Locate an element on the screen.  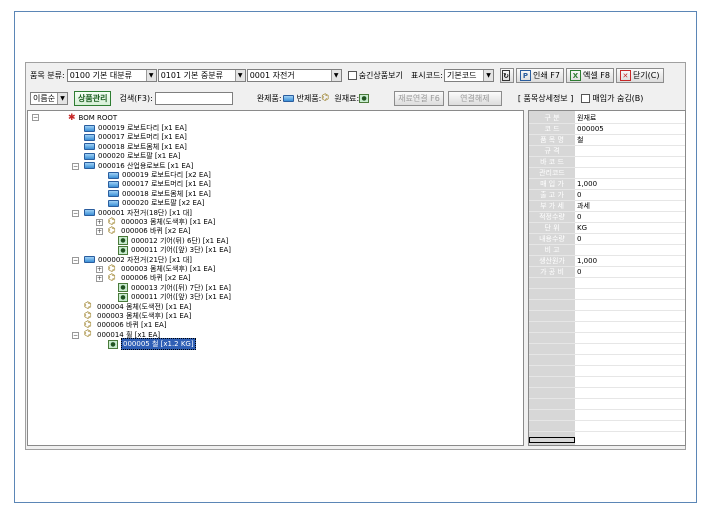
close-button: ✕ 닫기(C) is located at coordinates (639, 75).